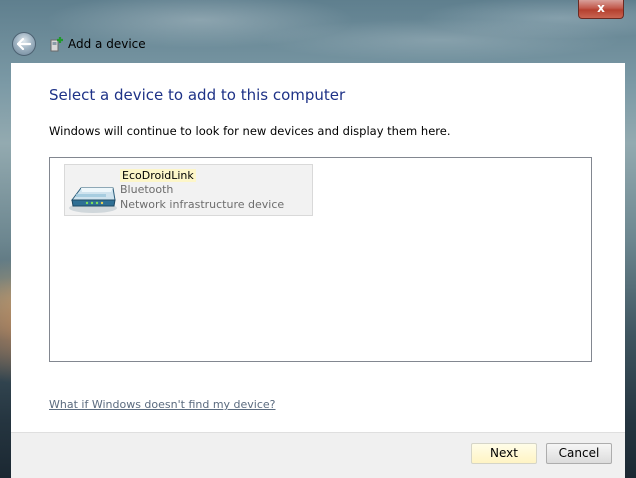 The height and width of the screenshot is (478, 636). Describe the element at coordinates (93, 200) in the screenshot. I see `network-device-icon` at that location.